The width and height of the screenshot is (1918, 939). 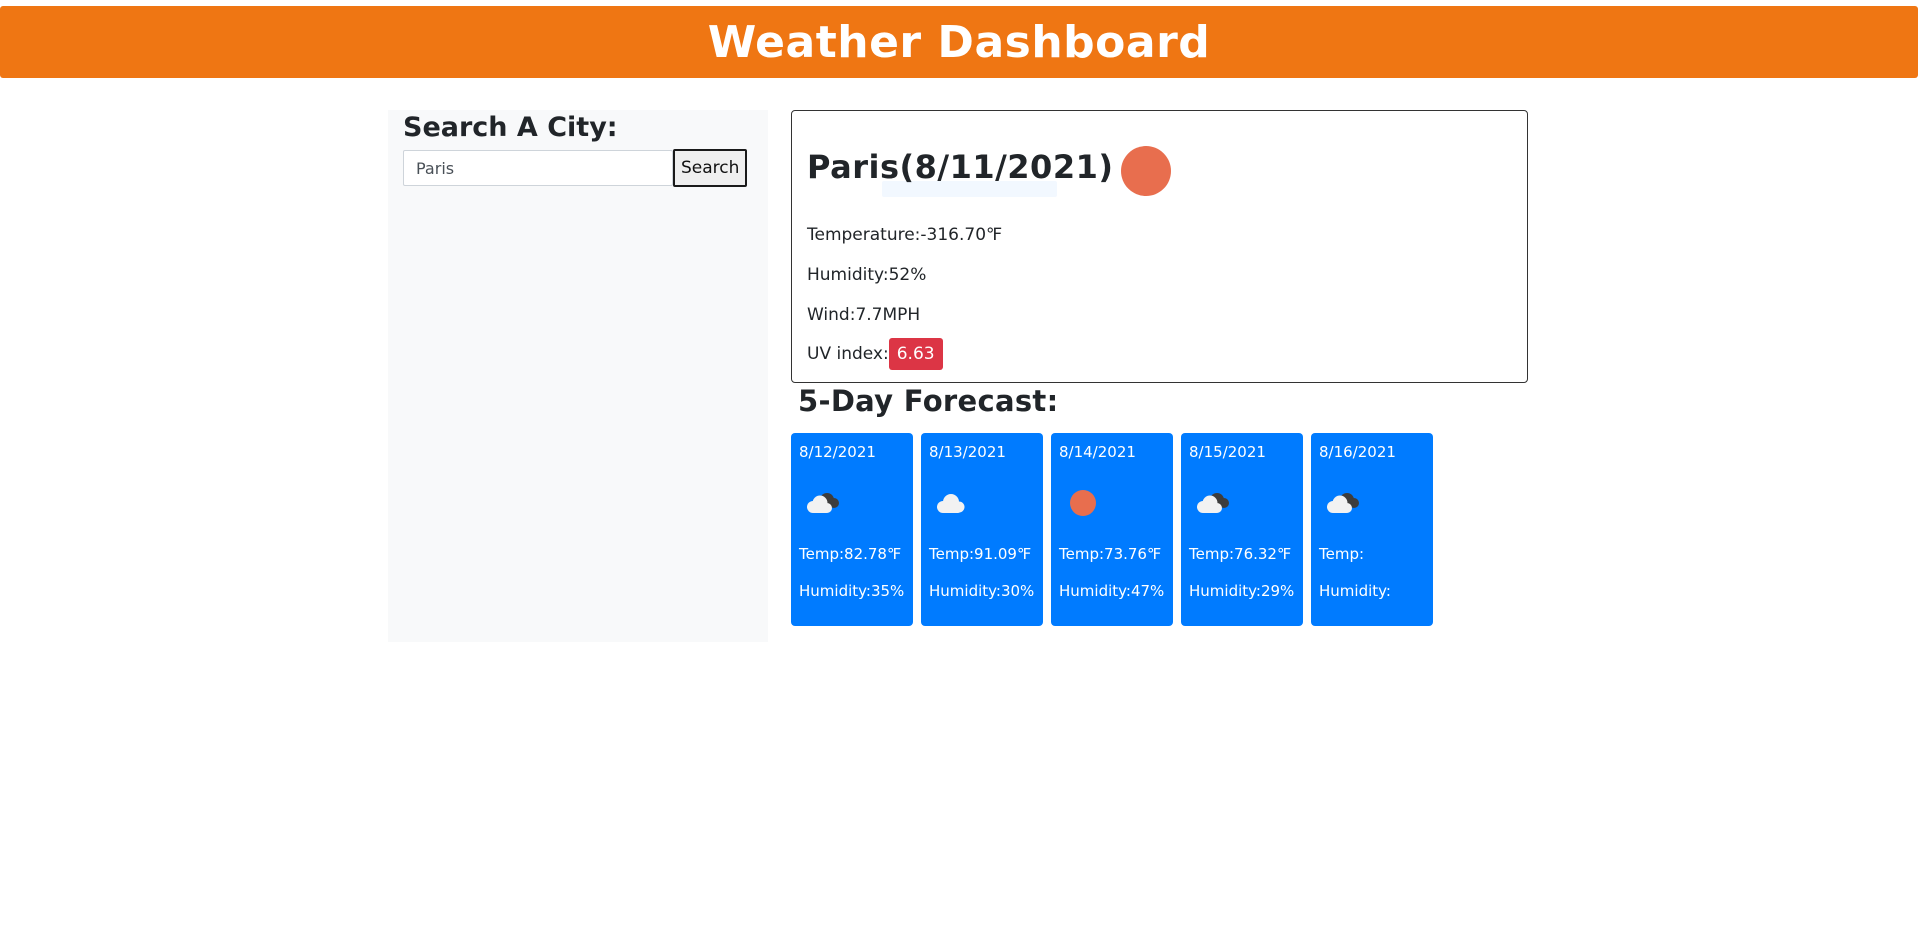 I want to click on forecast-temp: Temp:82.78℉, so click(x=850, y=554).